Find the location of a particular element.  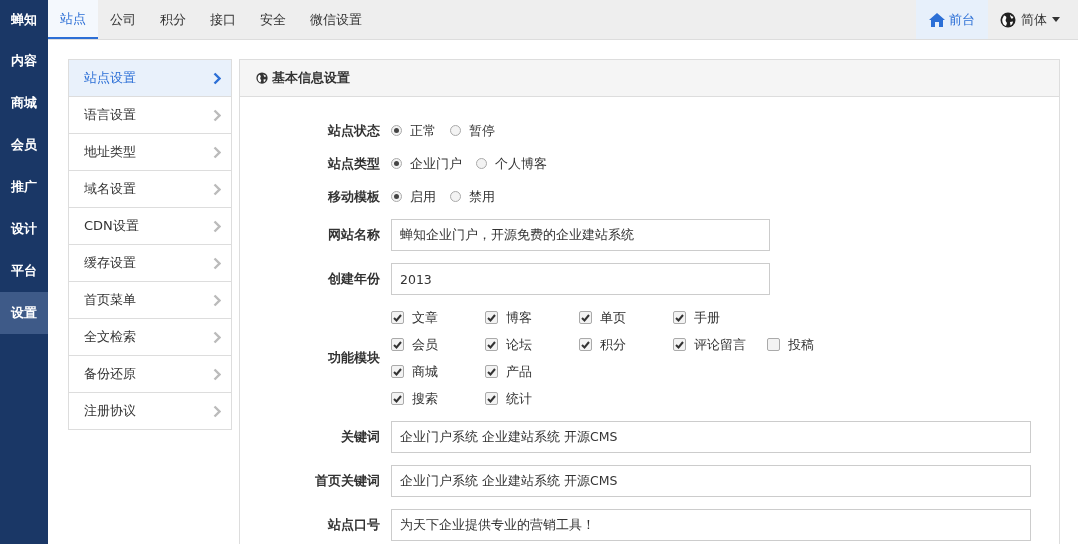

nav-item: 设置 is located at coordinates (24, 313).